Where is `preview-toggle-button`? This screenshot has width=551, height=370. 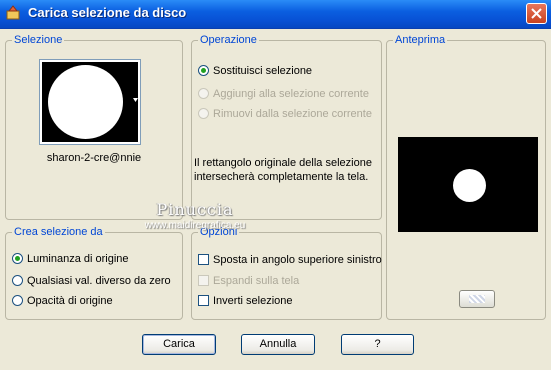 preview-toggle-button is located at coordinates (477, 299).